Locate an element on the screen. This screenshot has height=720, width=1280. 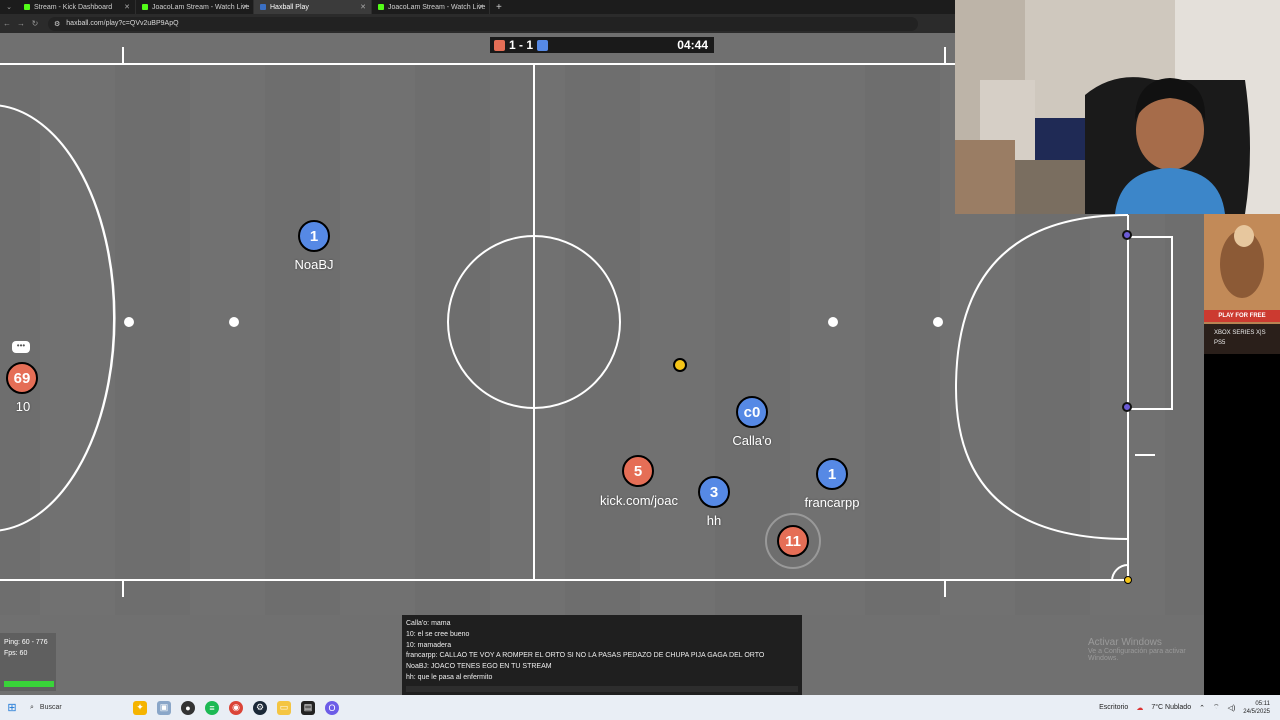
spotify-icon: ≡ is located at coordinates (212, 707).